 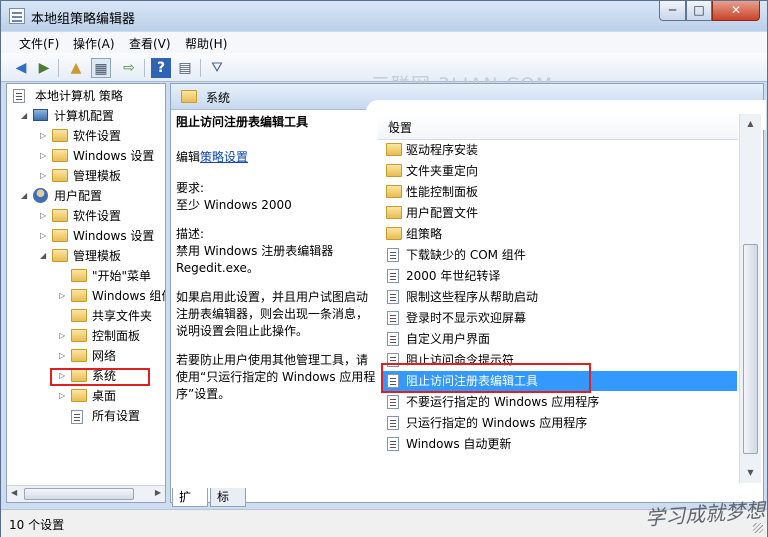 What do you see at coordinates (101, 68) in the screenshot?
I see `show-hide-tree-icon: ▦` at bounding box center [101, 68].